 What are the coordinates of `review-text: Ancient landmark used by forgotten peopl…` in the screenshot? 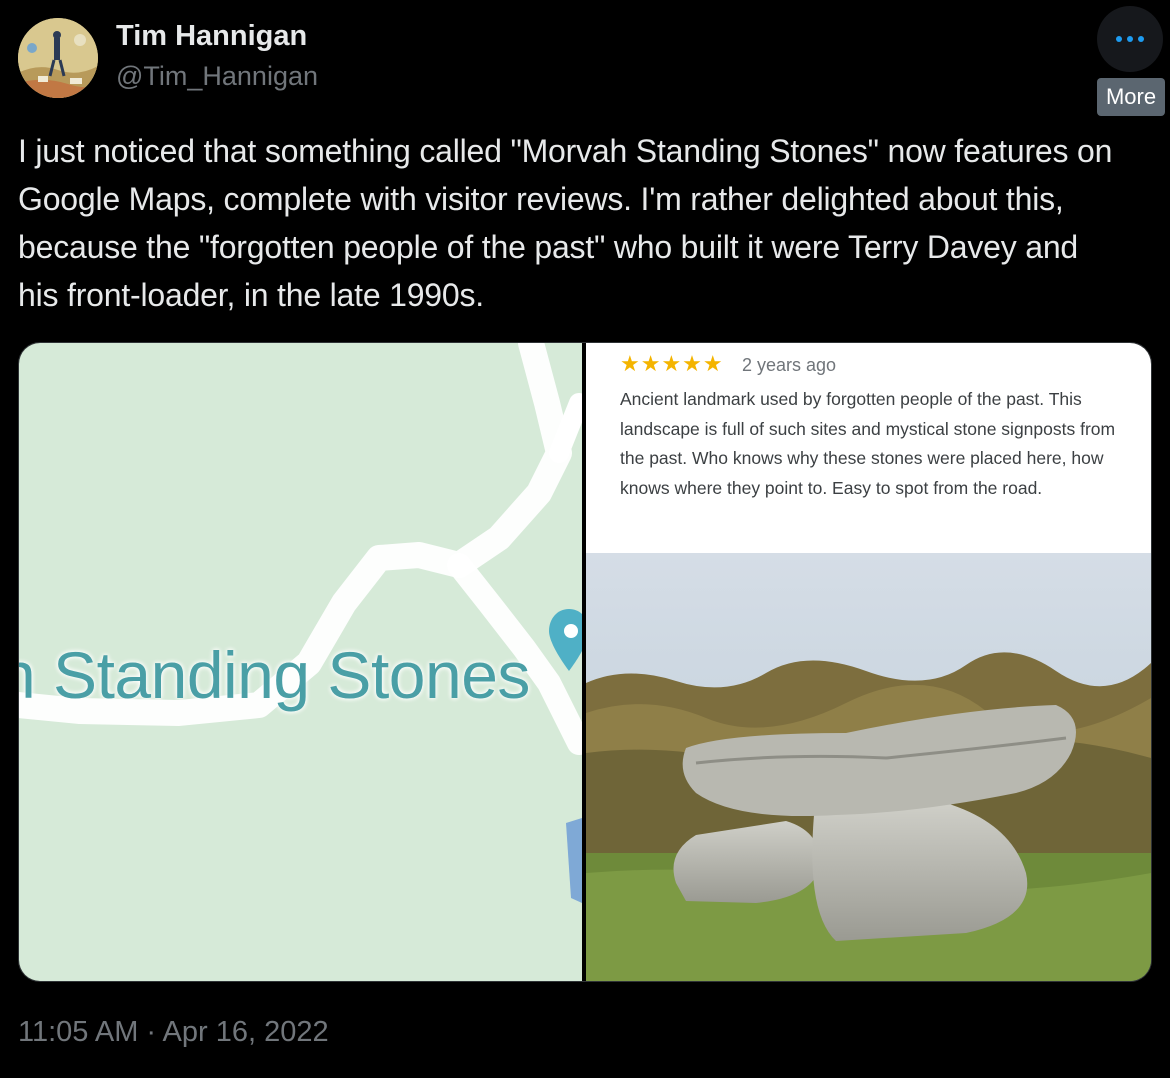 It's located at (868, 443).